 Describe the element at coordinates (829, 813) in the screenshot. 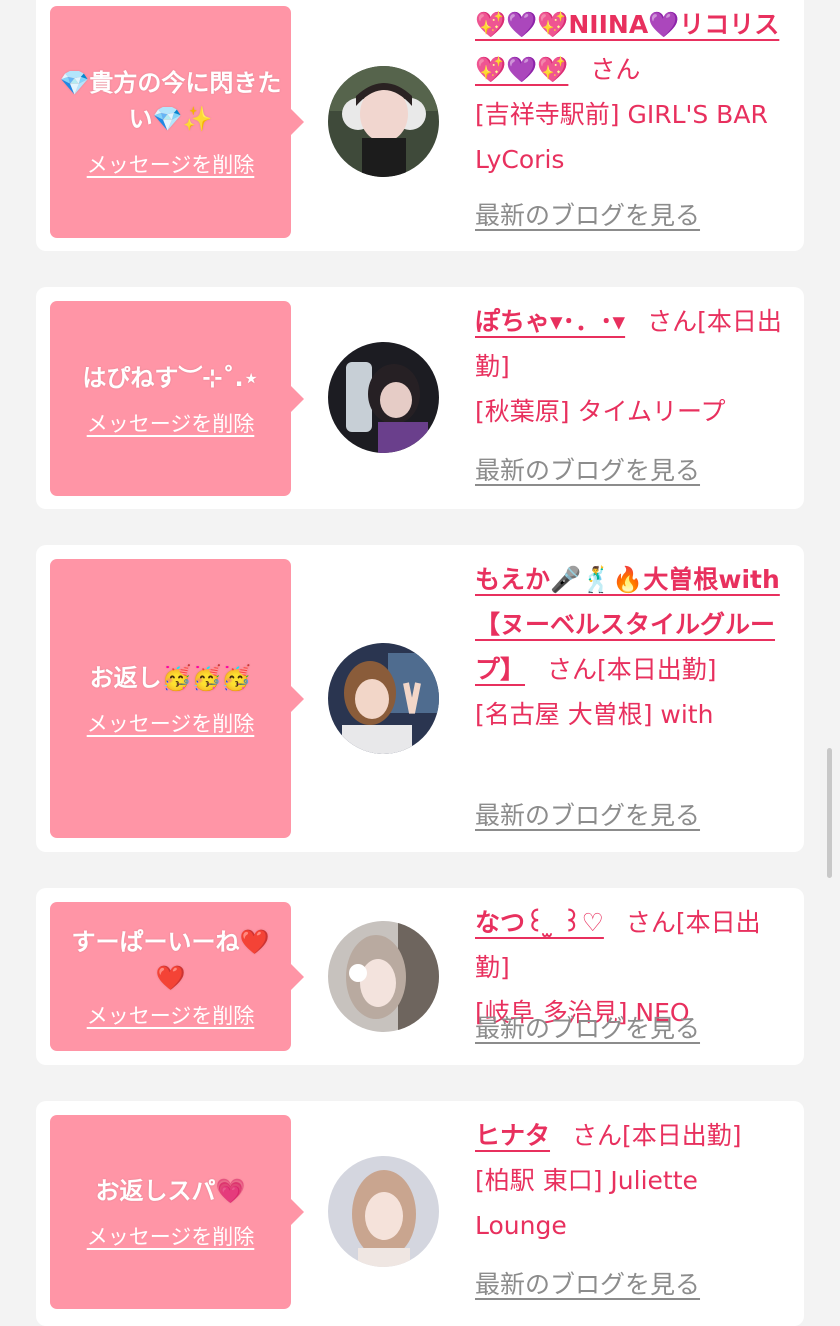

I see `scrollbar` at that location.